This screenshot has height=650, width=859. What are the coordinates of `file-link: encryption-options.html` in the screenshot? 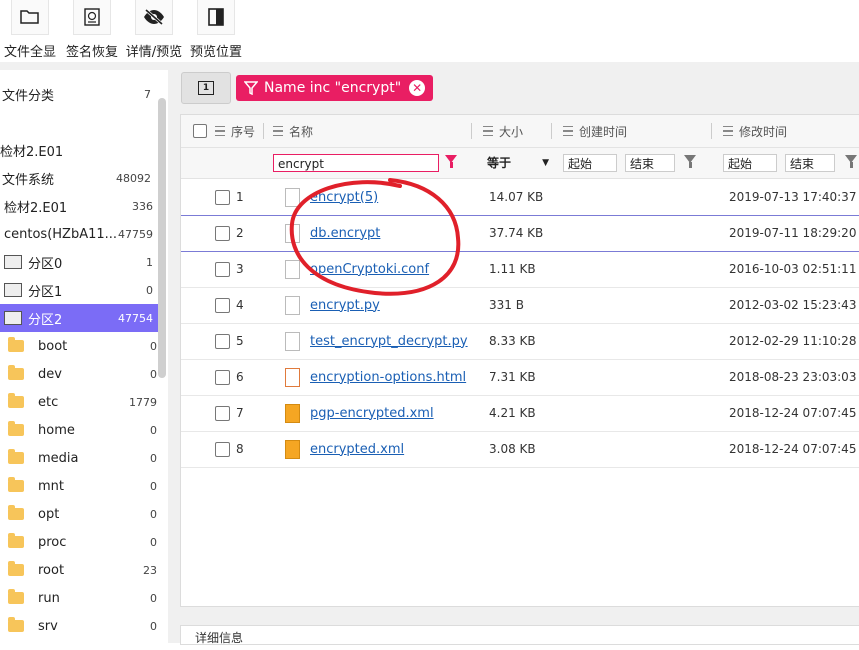 It's located at (388, 377).